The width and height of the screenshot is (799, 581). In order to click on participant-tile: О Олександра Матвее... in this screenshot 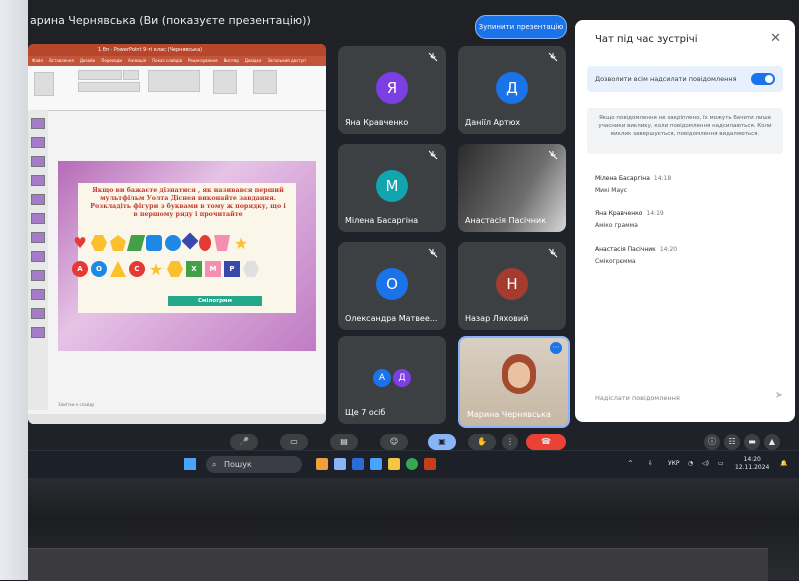, I will do `click(392, 286)`.